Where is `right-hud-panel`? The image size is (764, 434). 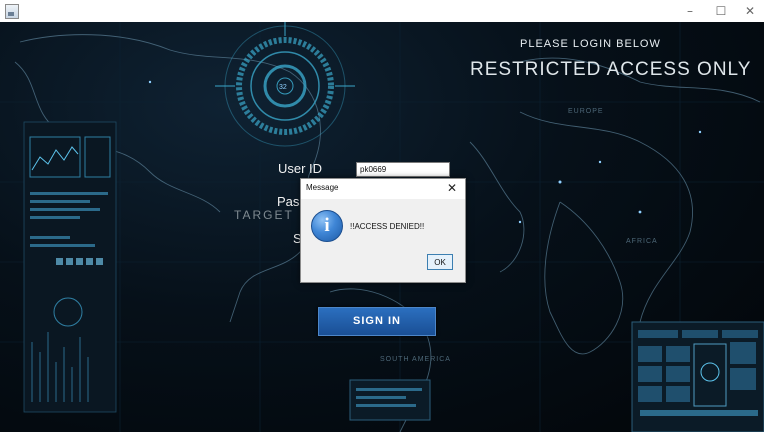 right-hud-panel is located at coordinates (697, 376).